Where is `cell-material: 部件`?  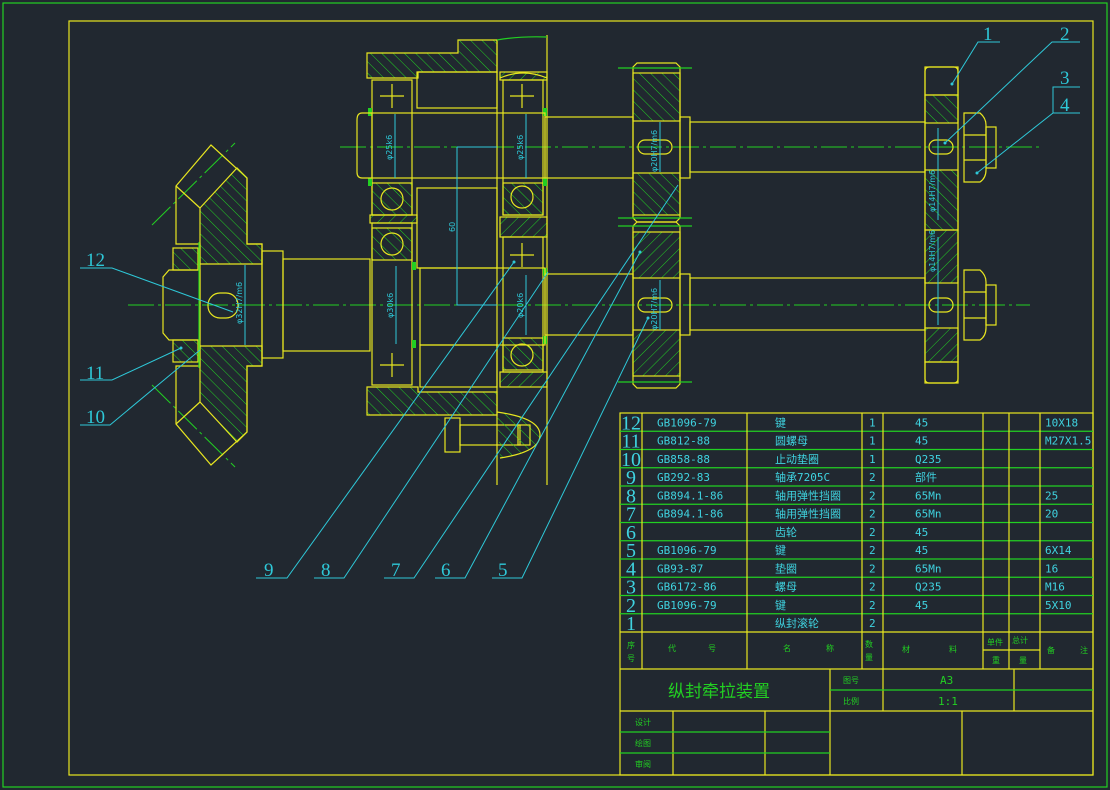 cell-material: 部件 is located at coordinates (926, 477).